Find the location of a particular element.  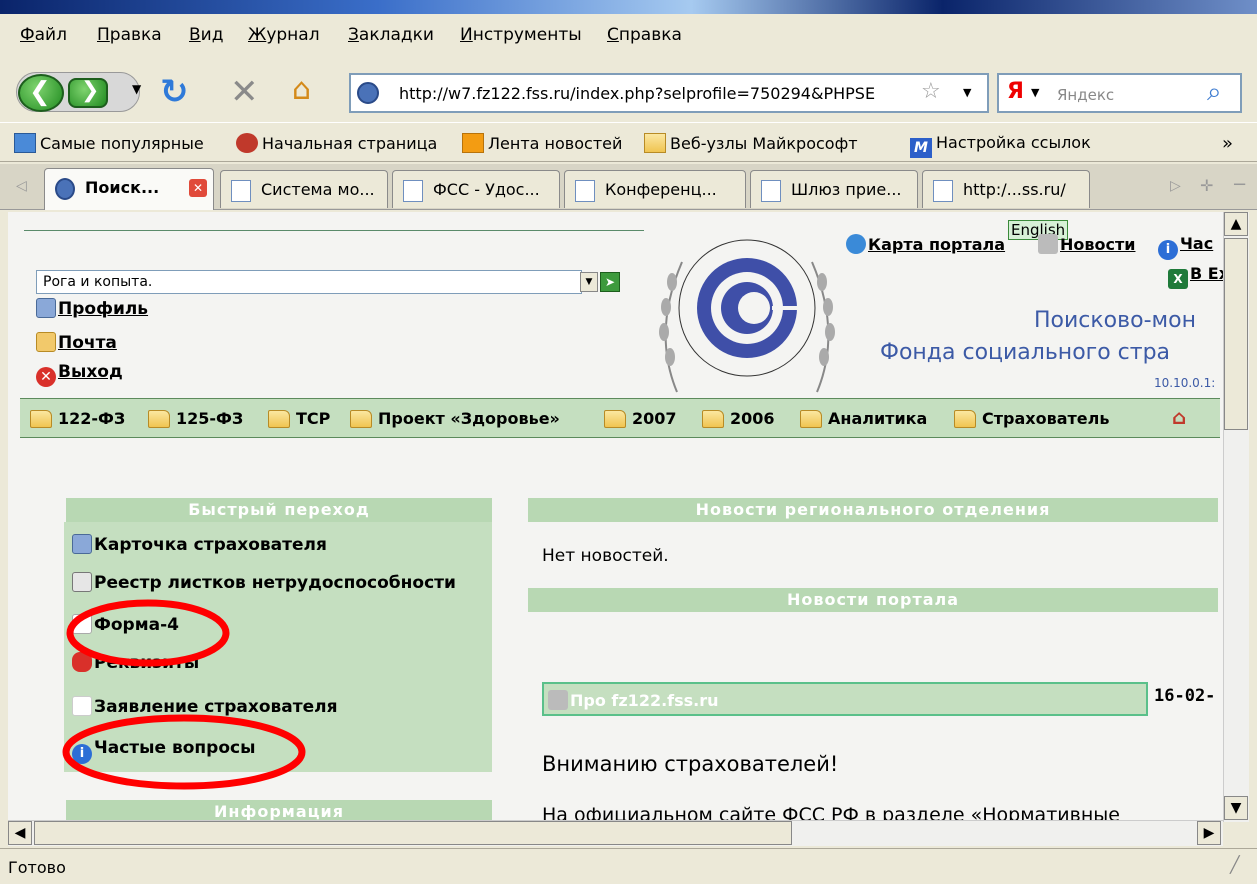

reload-icon: ↻ is located at coordinates (174, 92).